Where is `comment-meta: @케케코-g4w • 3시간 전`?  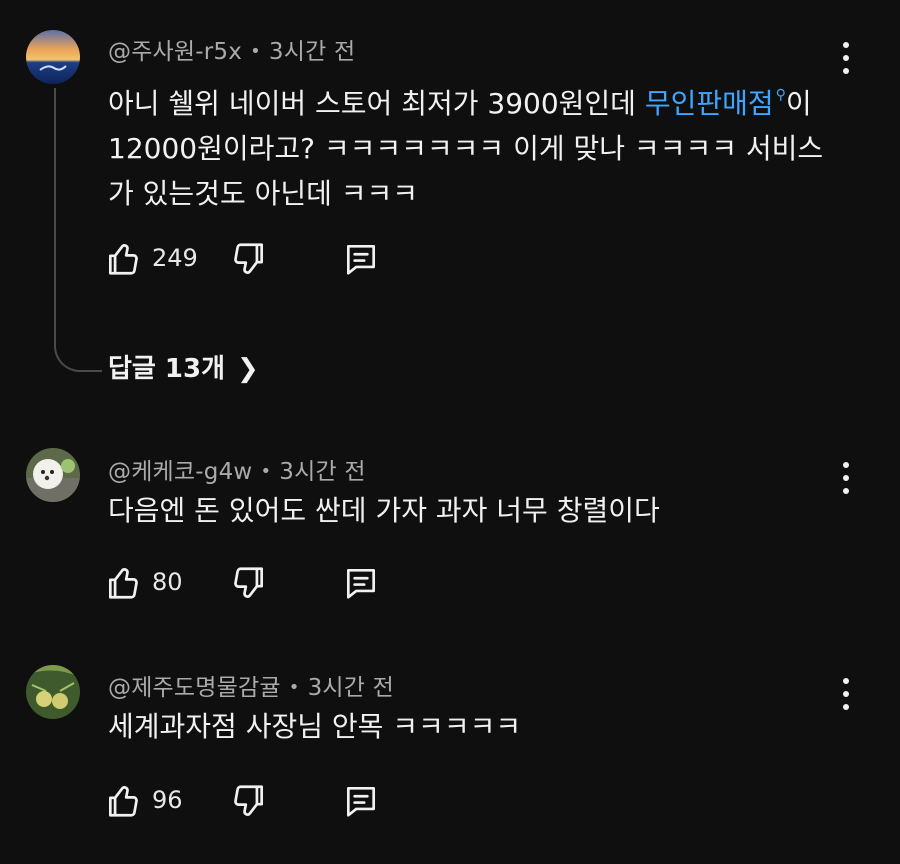 comment-meta: @케케코-g4w • 3시간 전 is located at coordinates (237, 469).